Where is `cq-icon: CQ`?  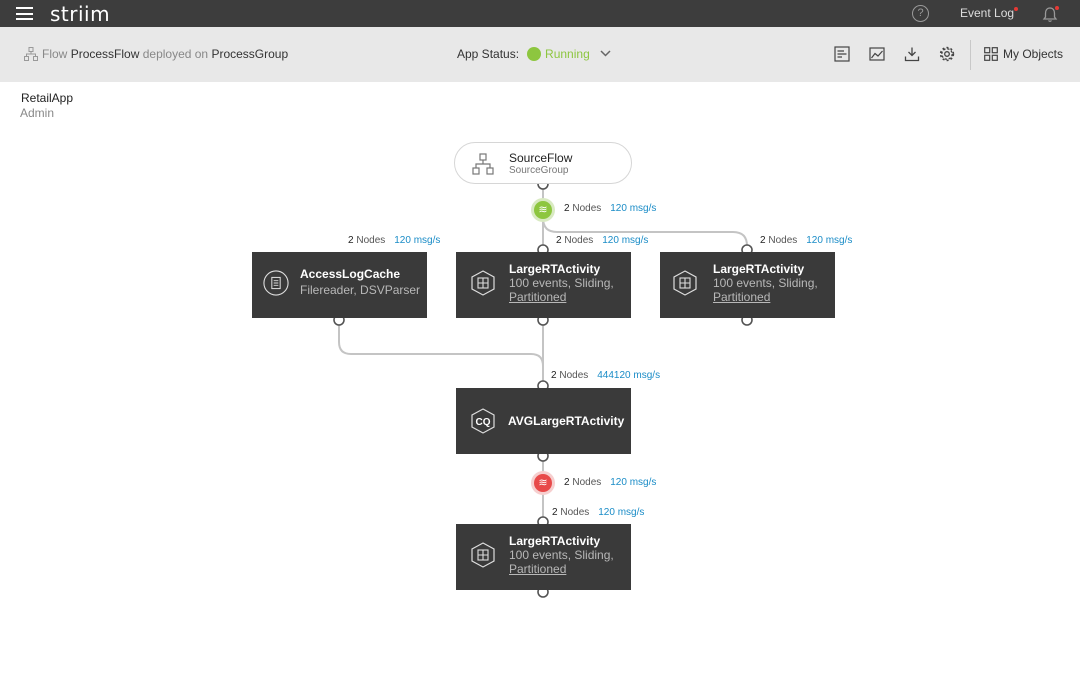 cq-icon: CQ is located at coordinates (483, 421).